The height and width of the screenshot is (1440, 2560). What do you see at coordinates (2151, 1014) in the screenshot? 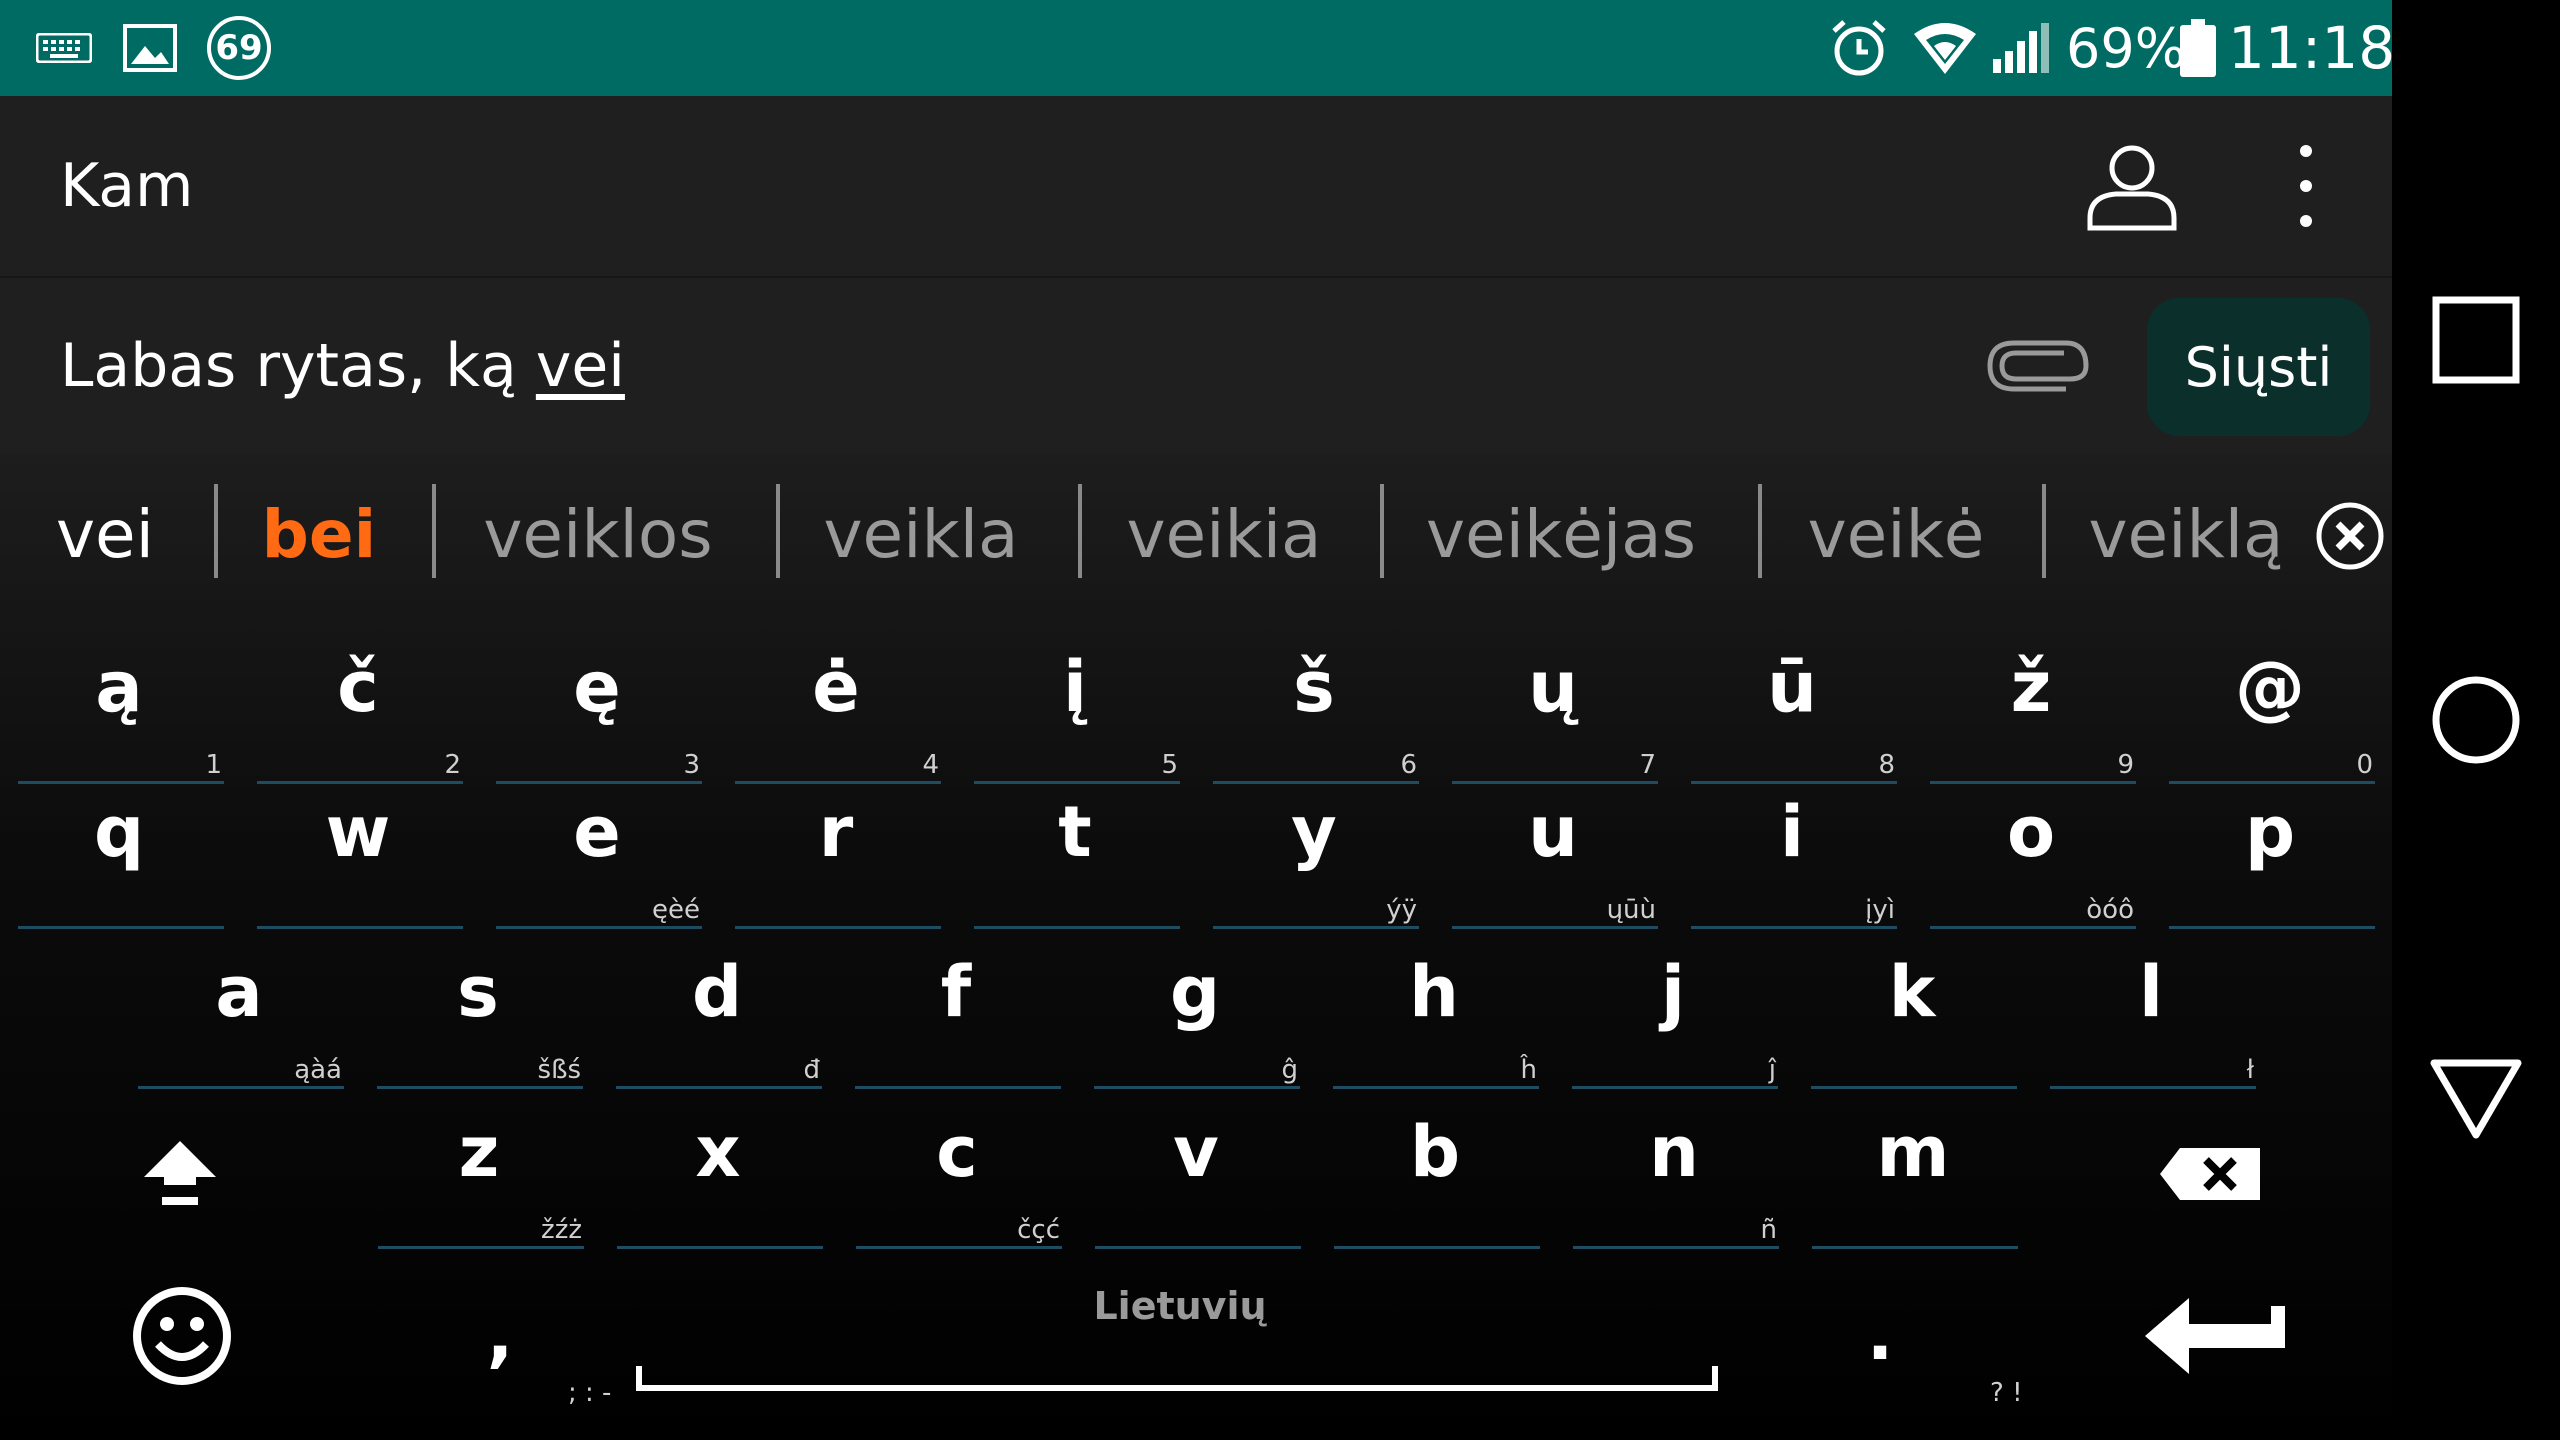
I see `key-l: lł` at bounding box center [2151, 1014].